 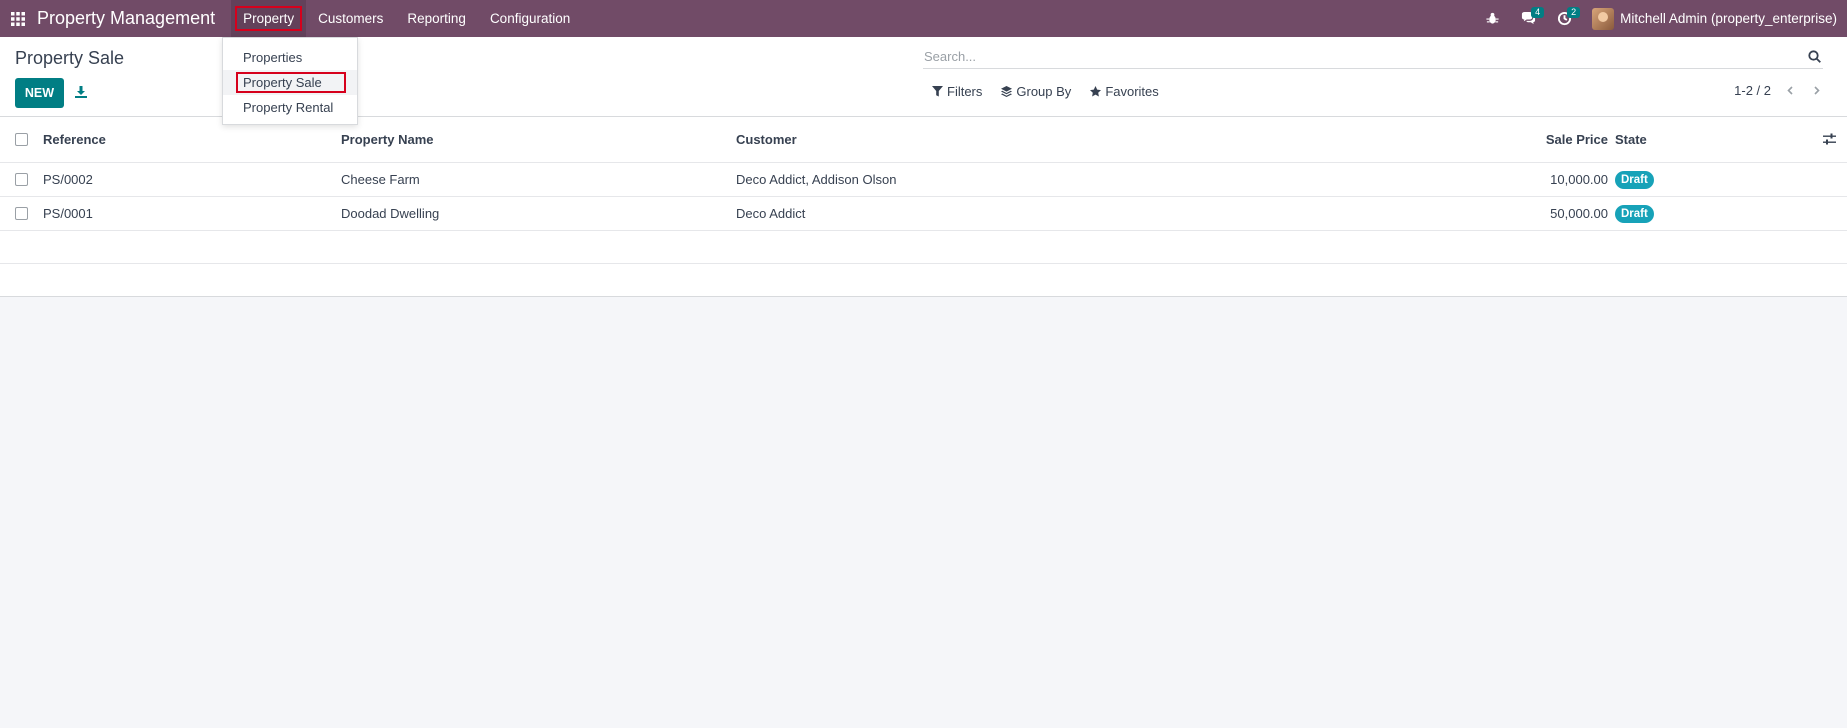 What do you see at coordinates (1829, 140) in the screenshot?
I see `column-settings-icon` at bounding box center [1829, 140].